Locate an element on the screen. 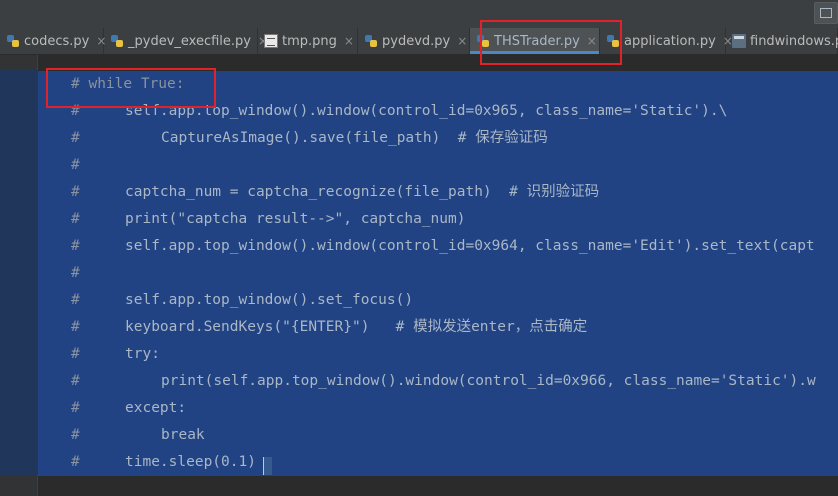  line-text: break is located at coordinates (183, 435).